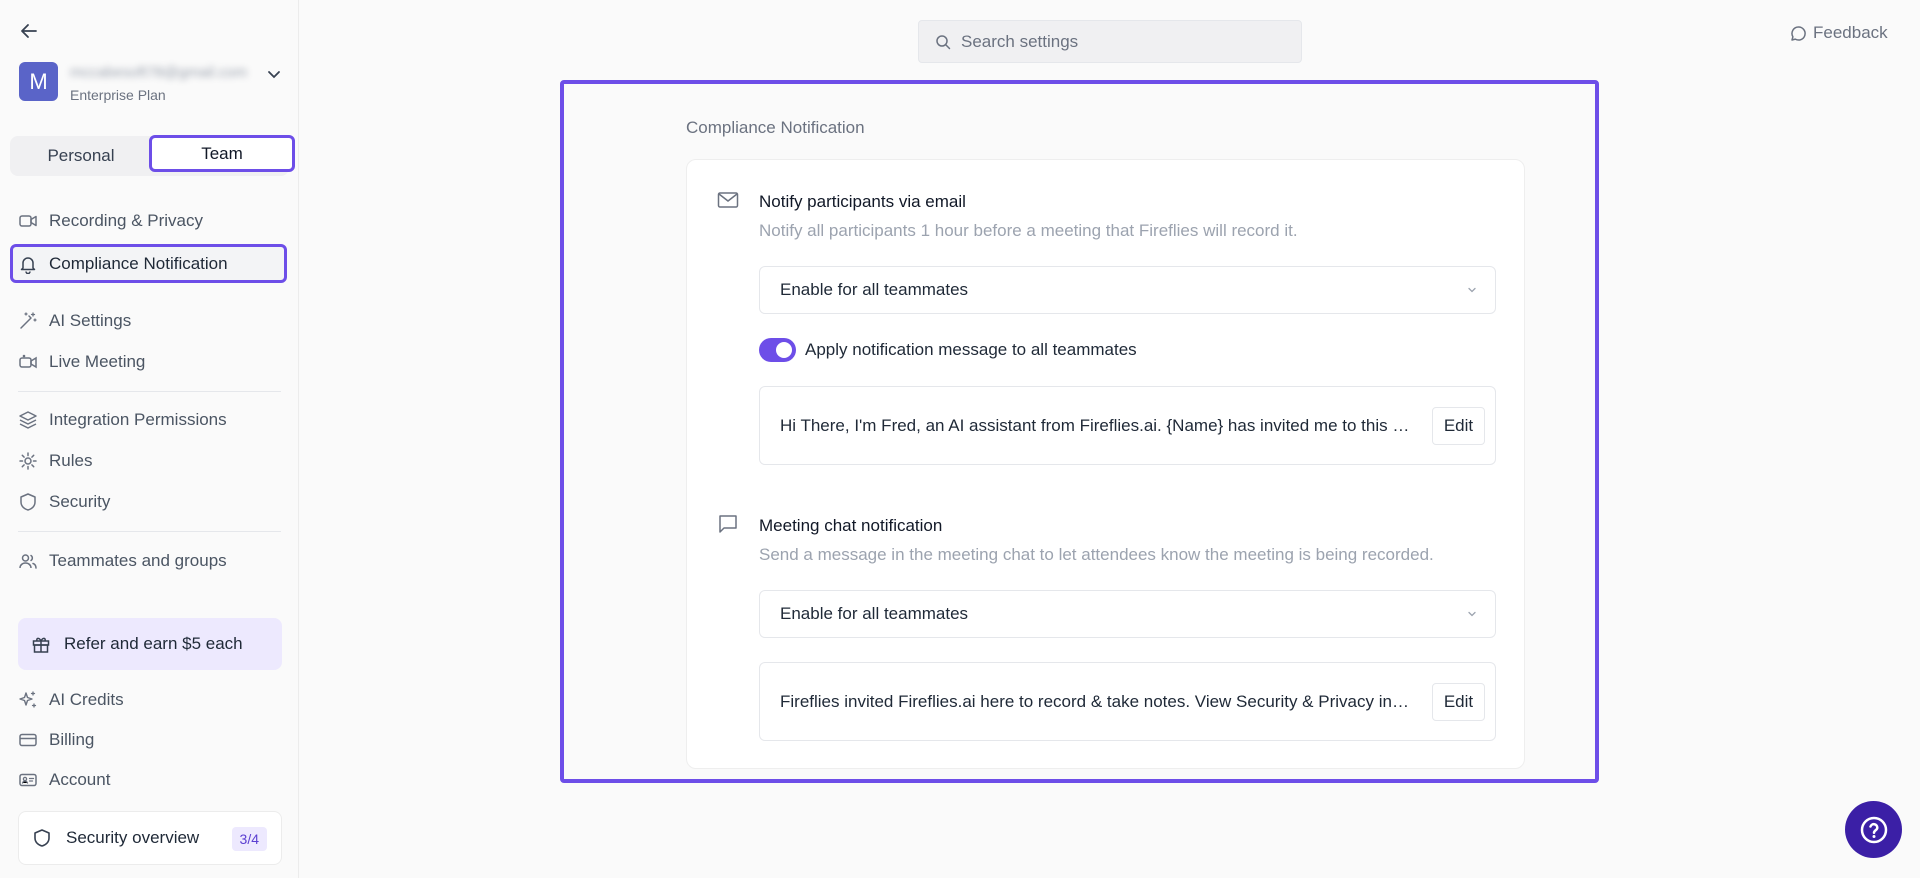  What do you see at coordinates (775, 127) in the screenshot?
I see `page-title: Compliance Notification` at bounding box center [775, 127].